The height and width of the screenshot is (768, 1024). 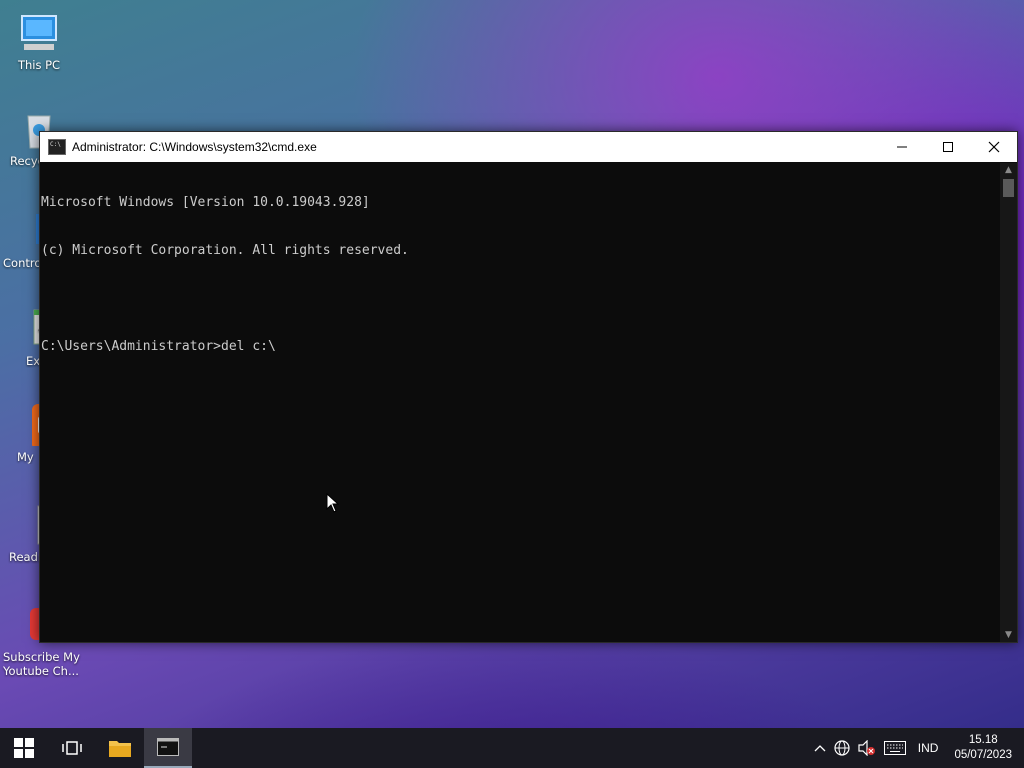 I want to click on file-explorer-button, so click(x=120, y=748).